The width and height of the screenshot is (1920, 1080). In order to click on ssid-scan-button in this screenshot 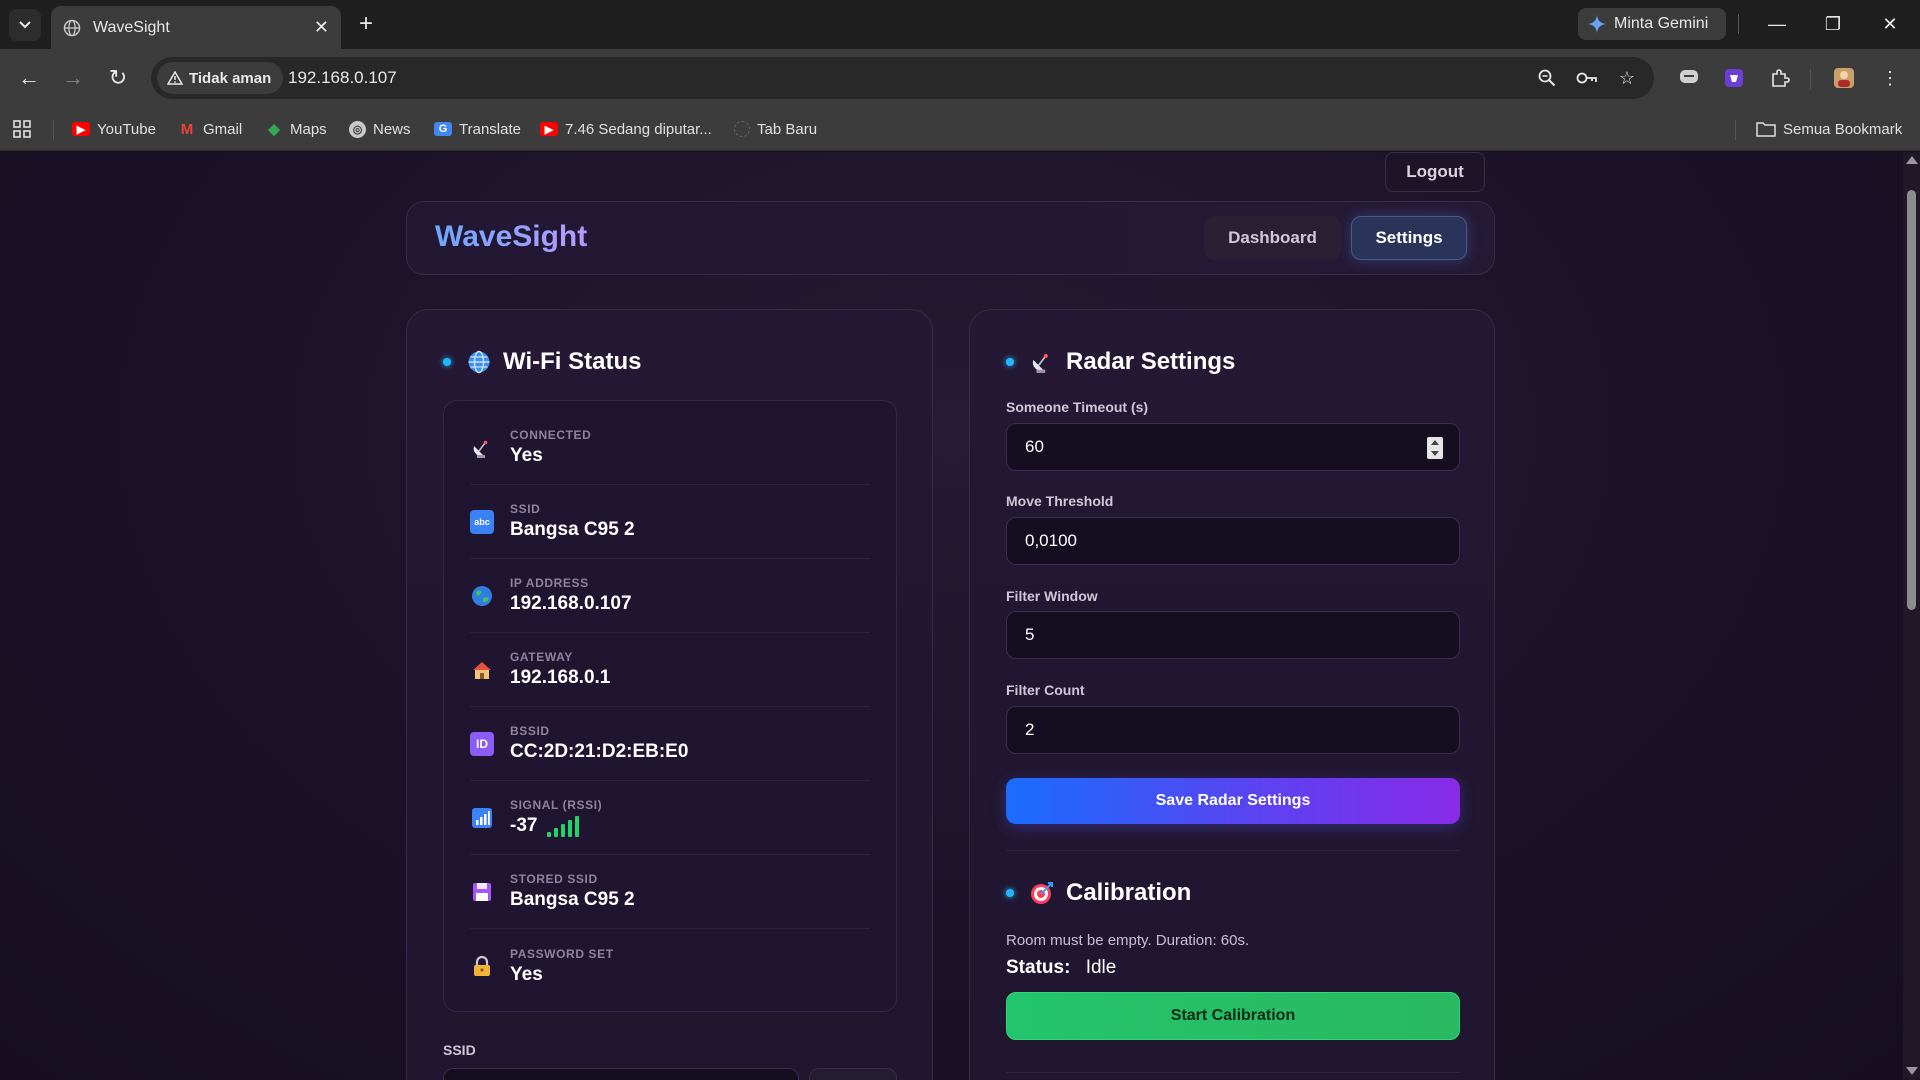, I will do `click(853, 1074)`.